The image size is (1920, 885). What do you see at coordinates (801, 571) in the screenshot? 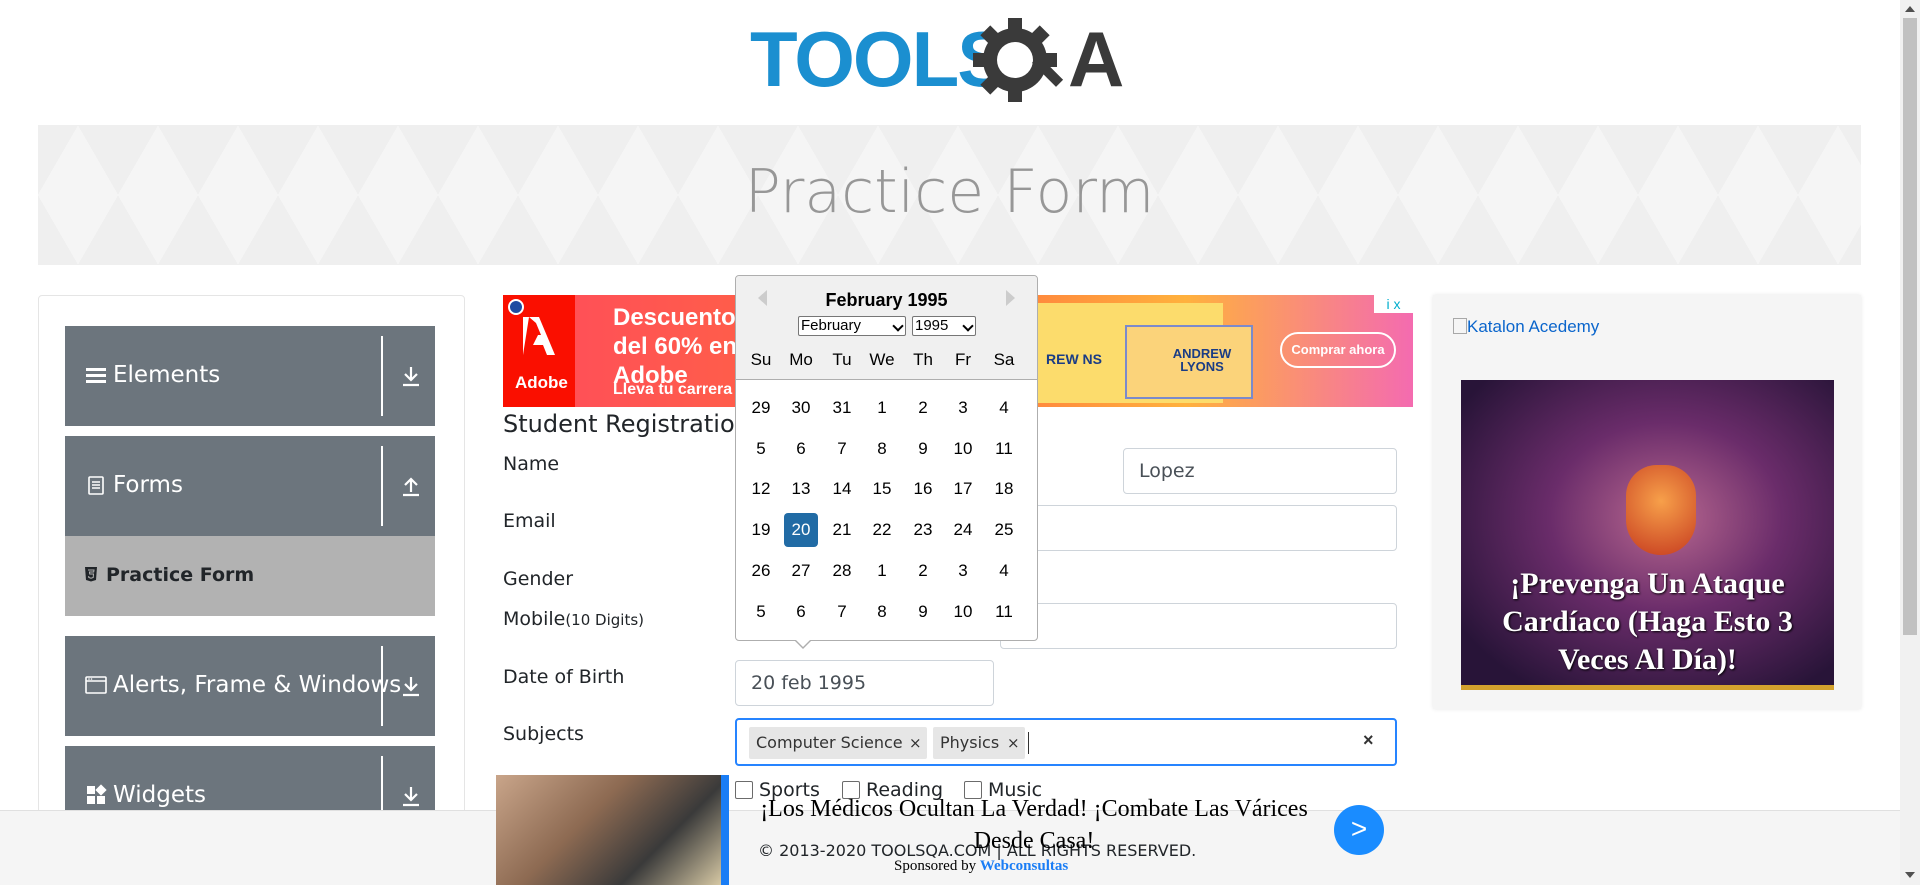
I see `calendar-day: 27` at bounding box center [801, 571].